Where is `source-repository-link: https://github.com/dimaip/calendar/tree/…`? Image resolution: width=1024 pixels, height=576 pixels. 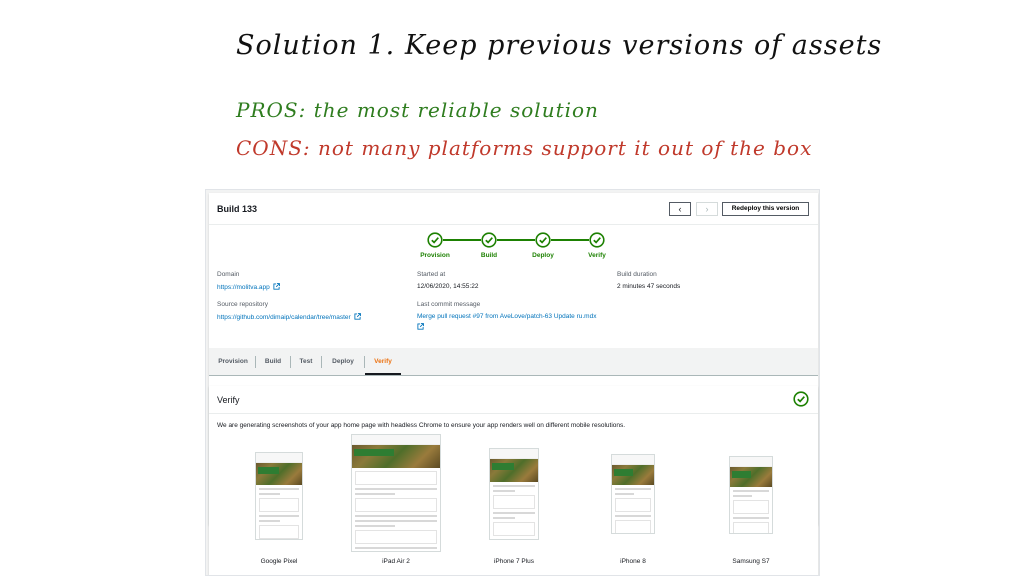
source-repository-link: https://github.com/dimaip/calendar/tree/… is located at coordinates (289, 317).